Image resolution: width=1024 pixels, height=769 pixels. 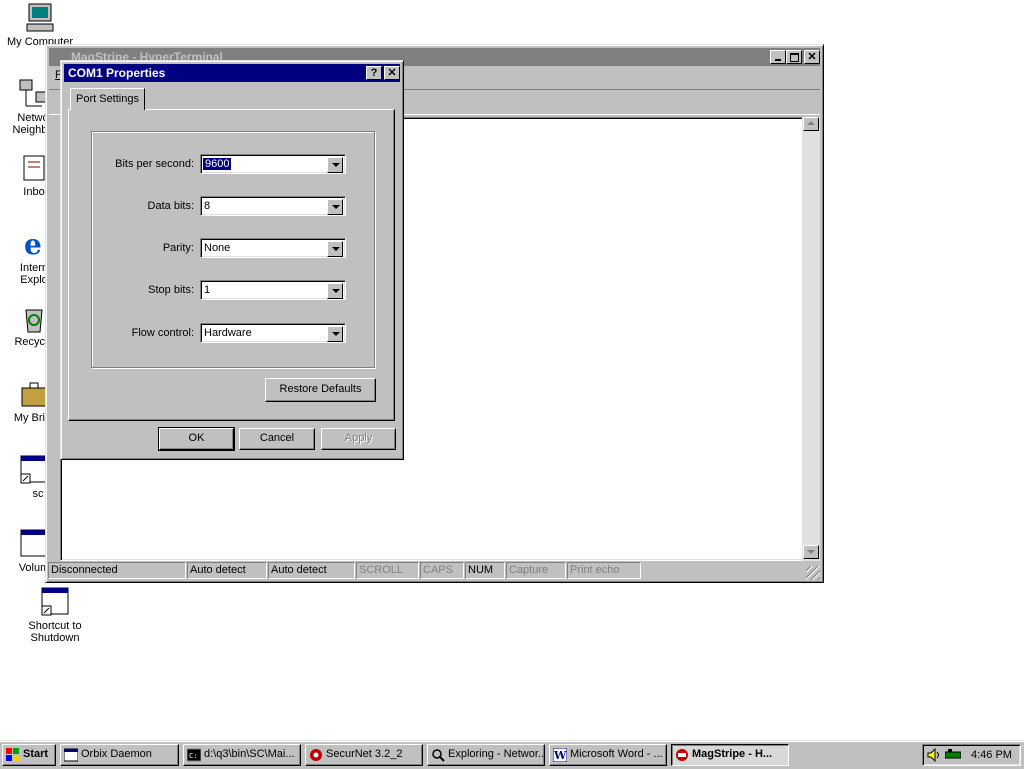 What do you see at coordinates (40, 18) in the screenshot?
I see `computer-icon` at bounding box center [40, 18].